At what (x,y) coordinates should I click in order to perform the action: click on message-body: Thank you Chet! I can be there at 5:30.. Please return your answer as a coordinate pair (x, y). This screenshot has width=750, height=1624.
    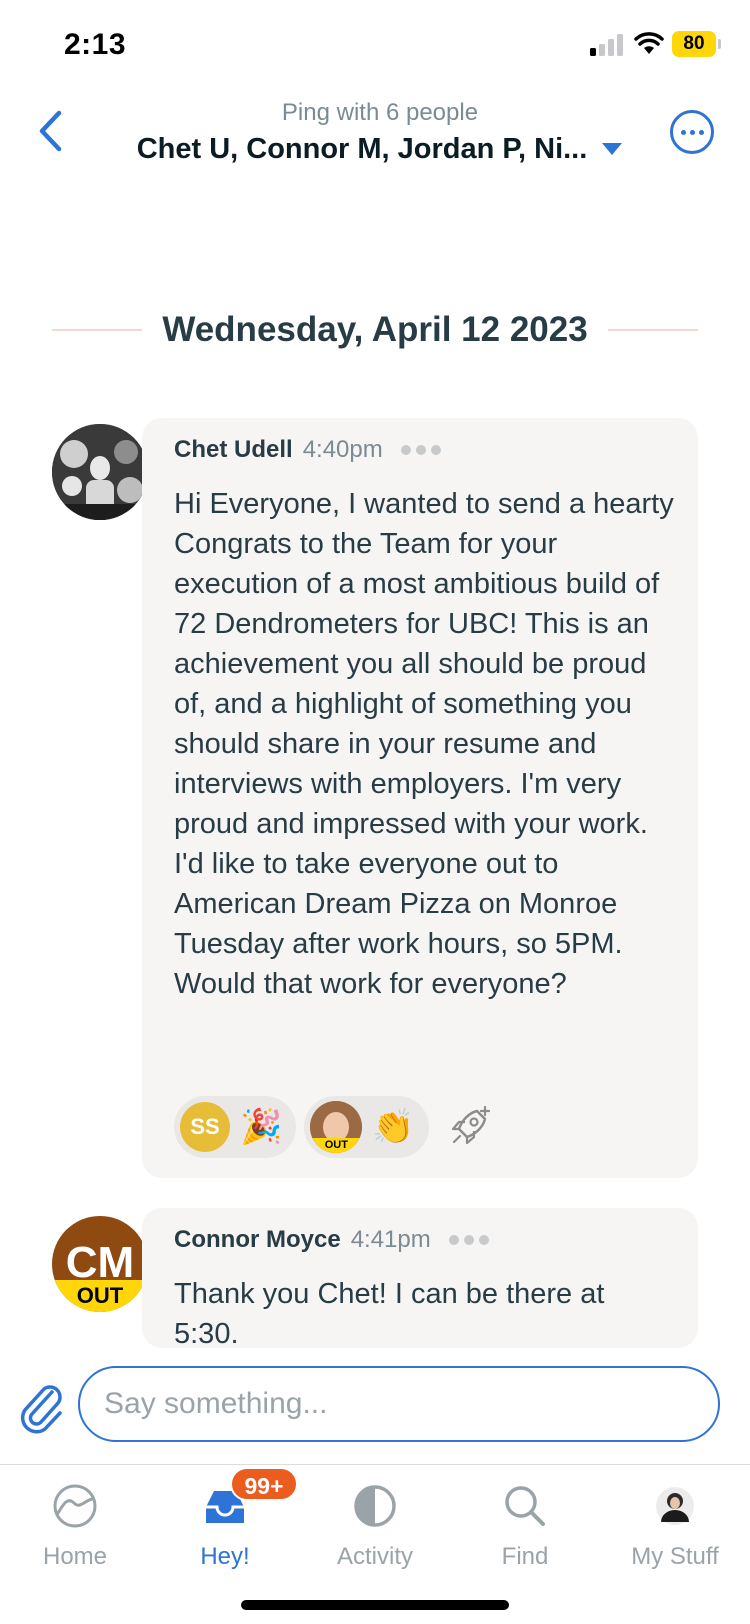
    Looking at the image, I should click on (389, 1314).